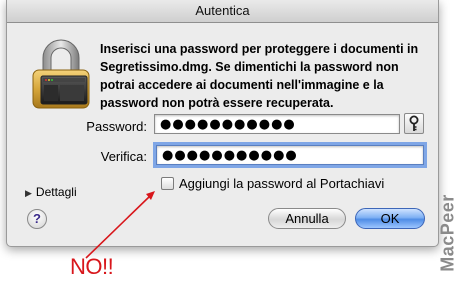 The image size is (464, 288). I want to click on watermark: MacPeer, so click(448, 233).